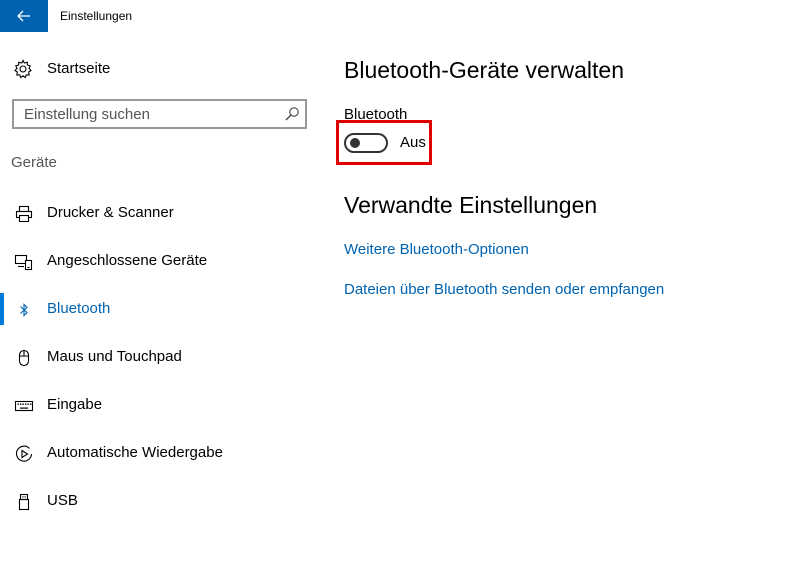 Image resolution: width=789 pixels, height=584 pixels. I want to click on autoplay-icon, so click(24, 453).